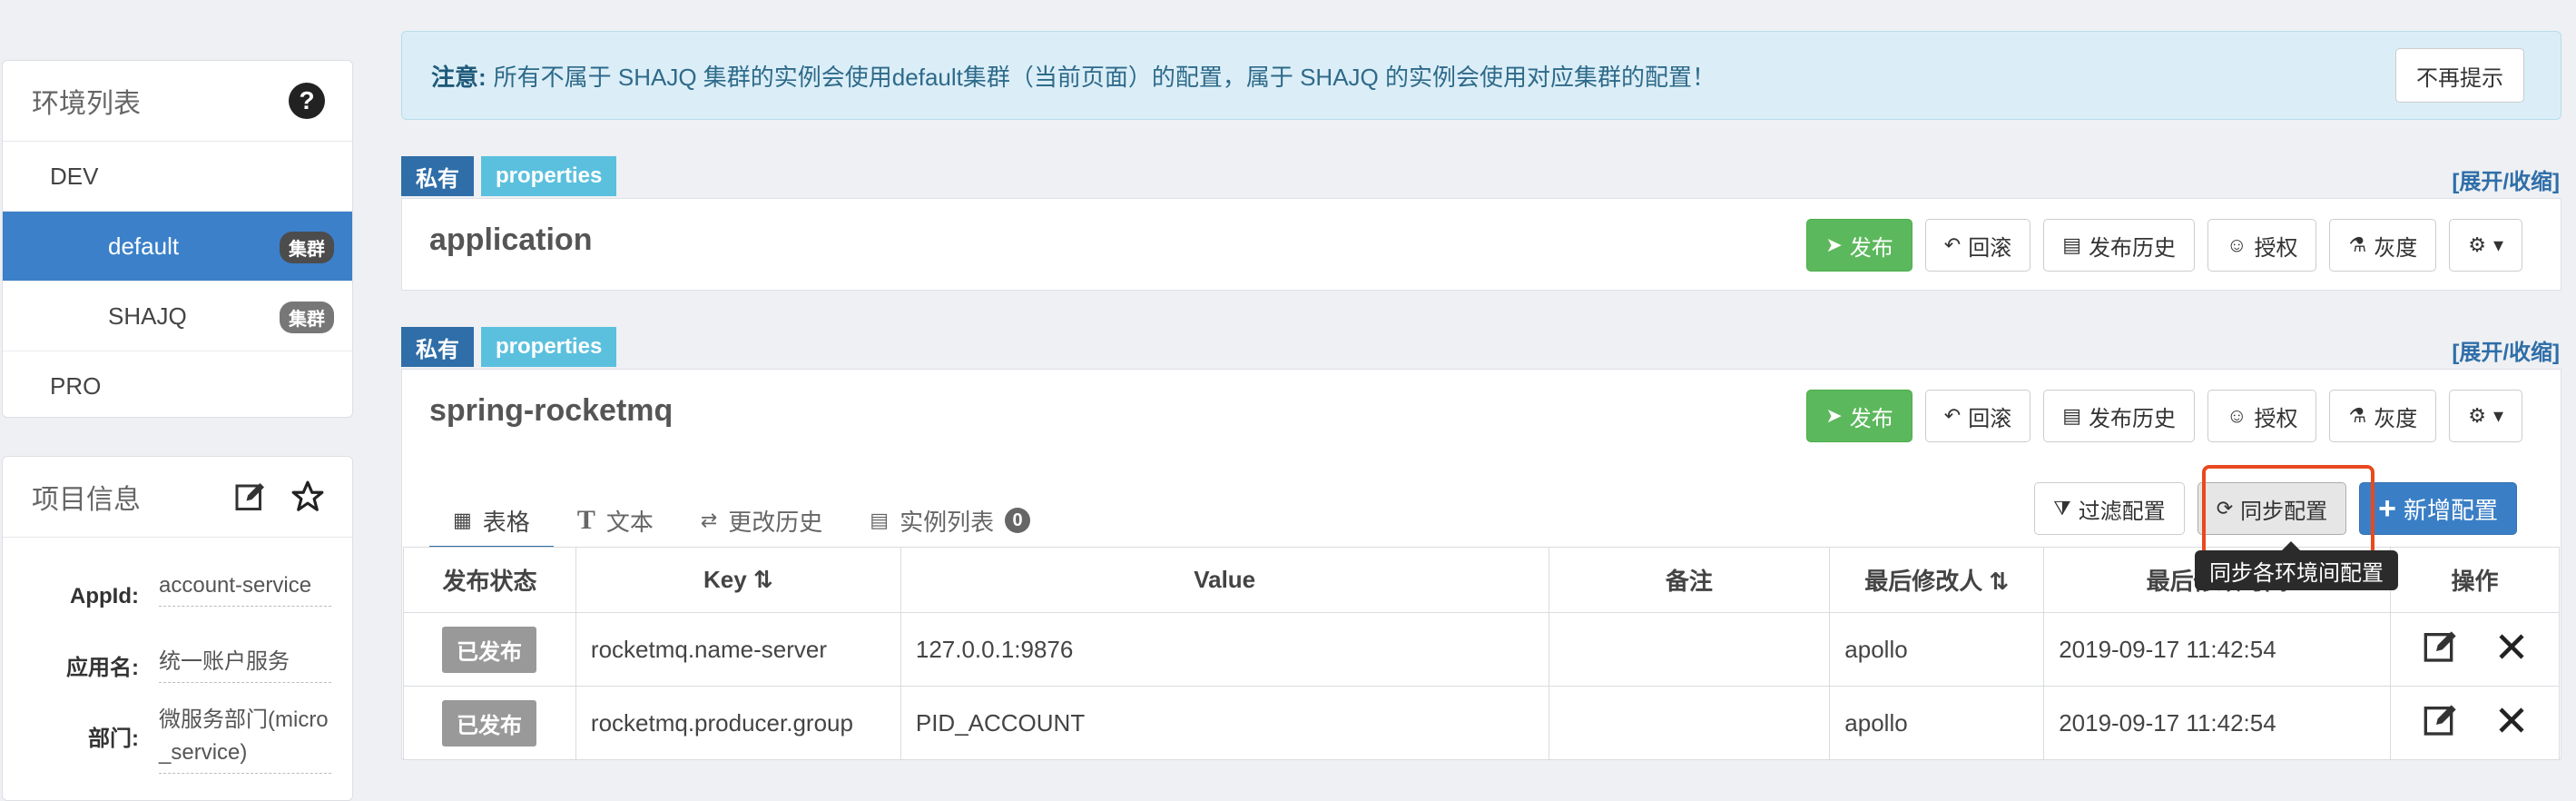 The width and height of the screenshot is (2576, 801). What do you see at coordinates (177, 498) in the screenshot?
I see `project-info-header: 项目信息` at bounding box center [177, 498].